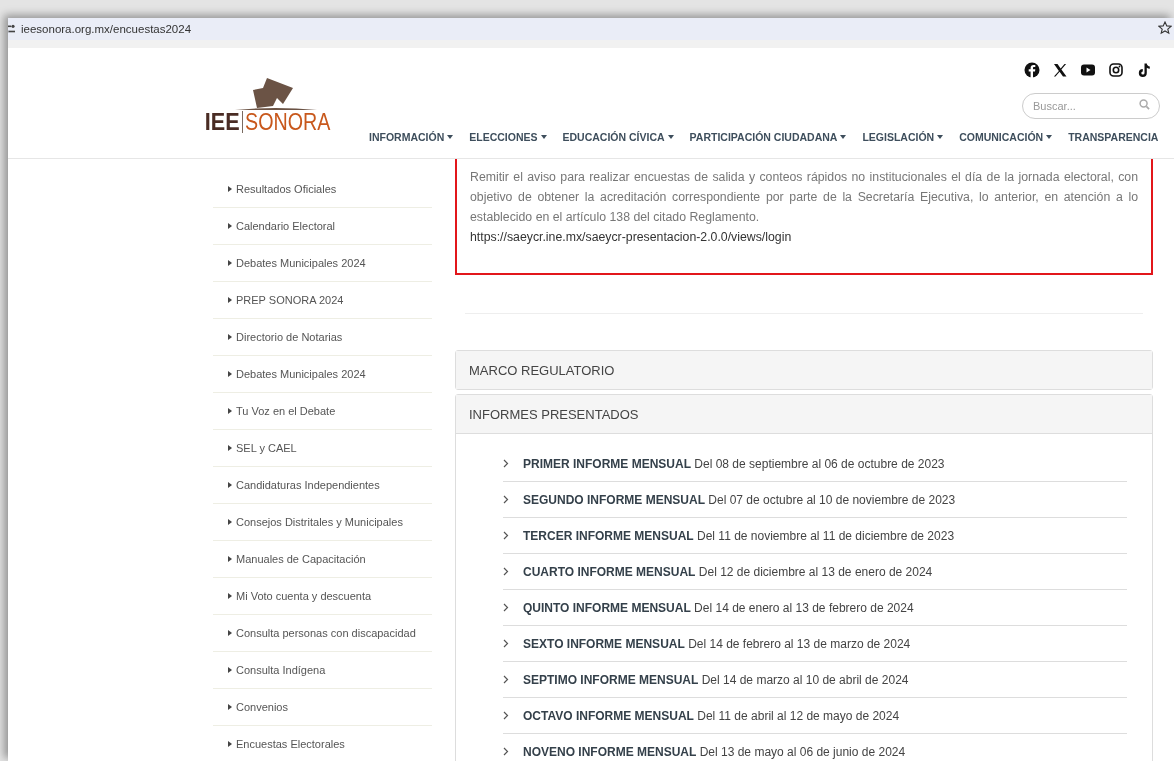 The height and width of the screenshot is (761, 1174). I want to click on logo-text: IEE, so click(222, 122).